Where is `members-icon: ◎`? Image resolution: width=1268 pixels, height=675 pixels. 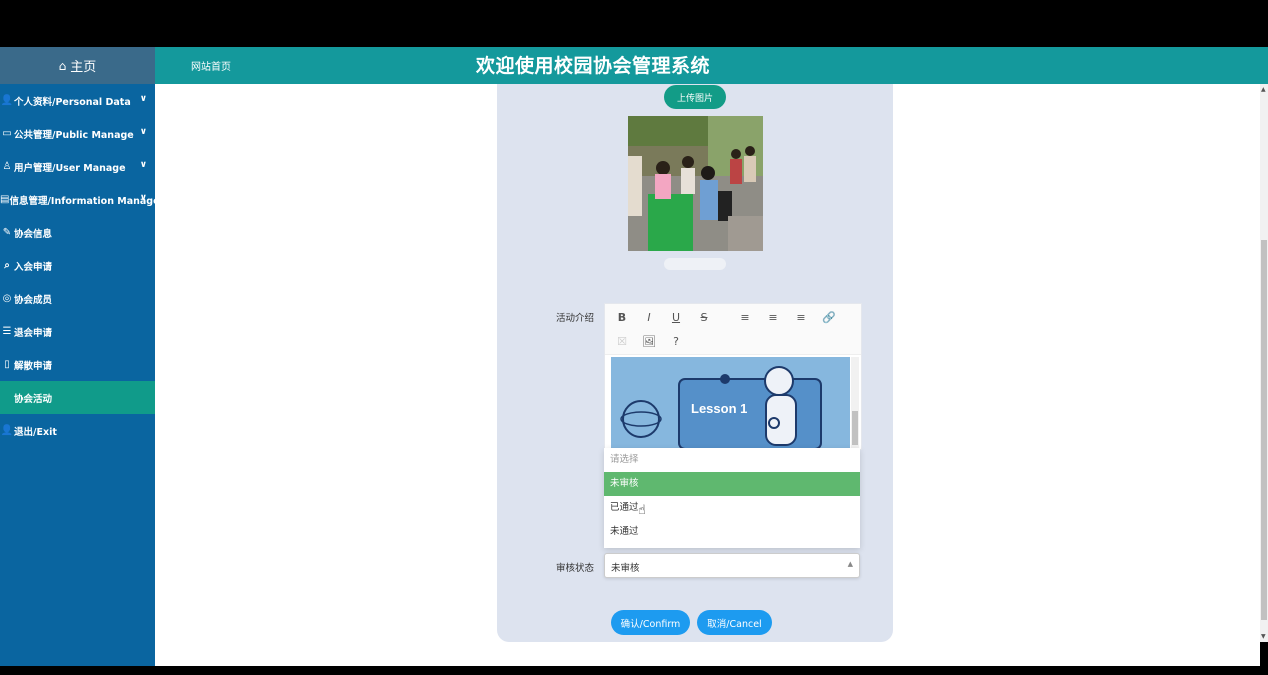 members-icon: ◎ is located at coordinates (7, 298).